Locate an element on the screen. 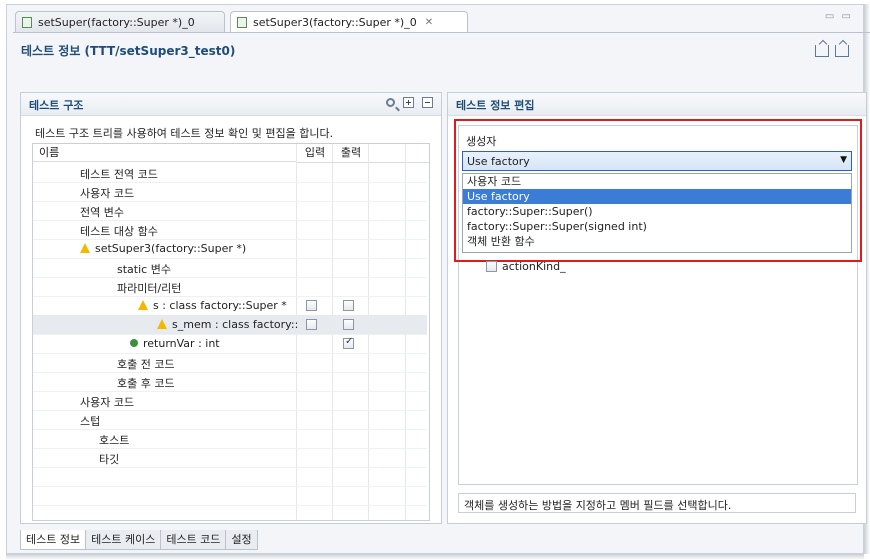 The height and width of the screenshot is (560, 870). tree-item-label: 테스트 전역 코드 is located at coordinates (119, 174).